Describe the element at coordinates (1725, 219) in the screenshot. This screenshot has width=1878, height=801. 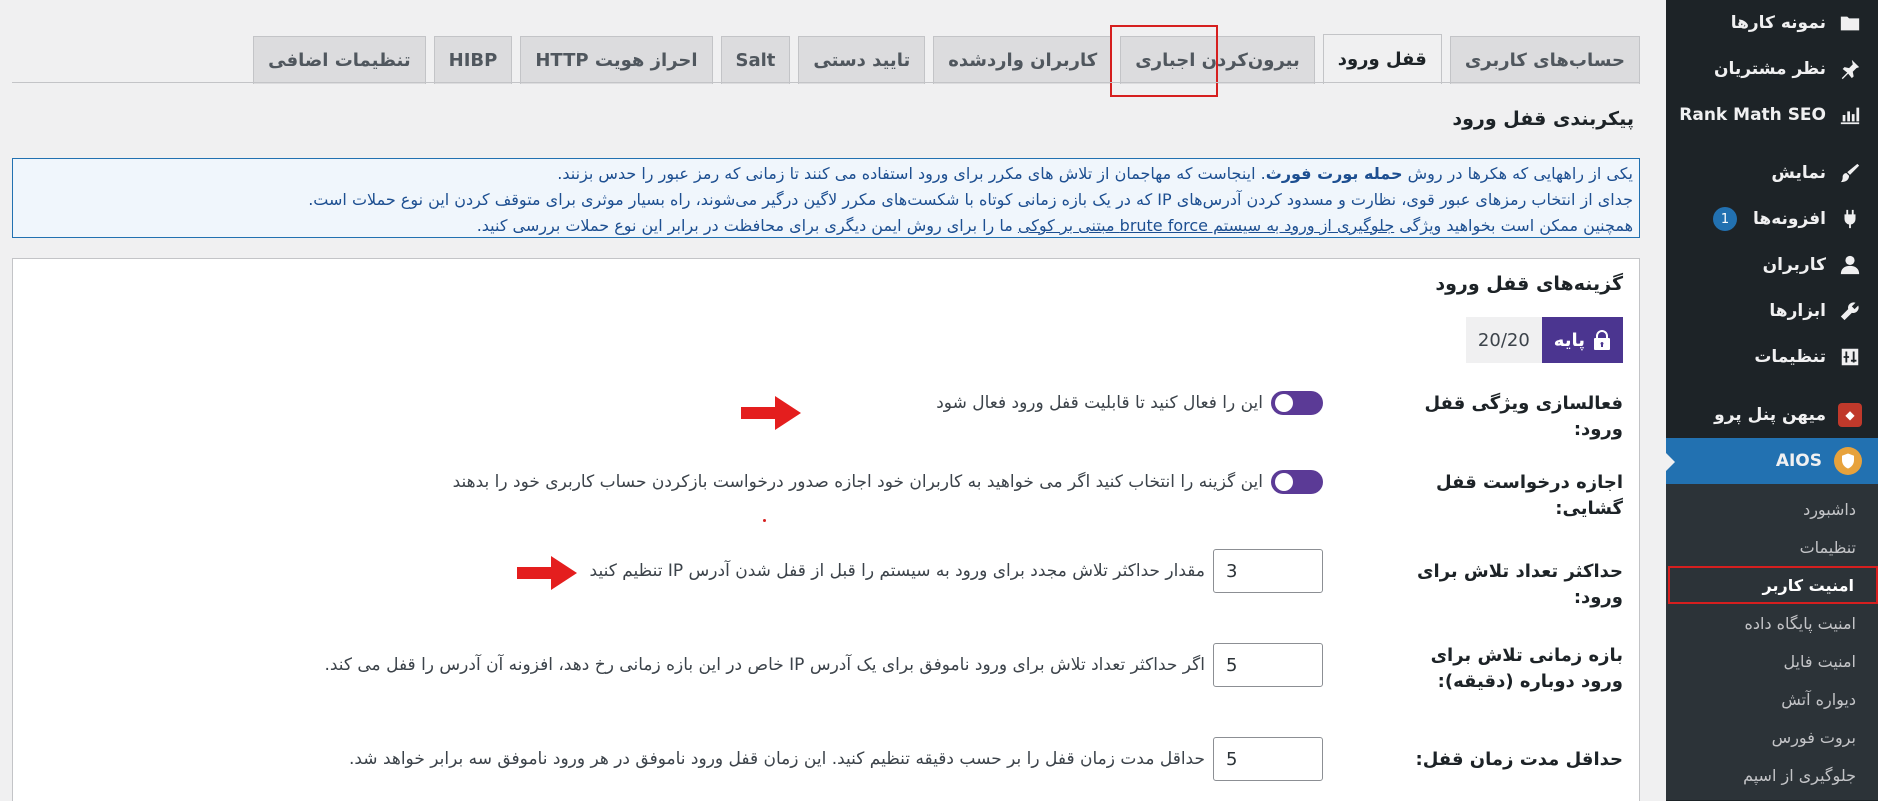
I see `update-count-badge: 1` at that location.